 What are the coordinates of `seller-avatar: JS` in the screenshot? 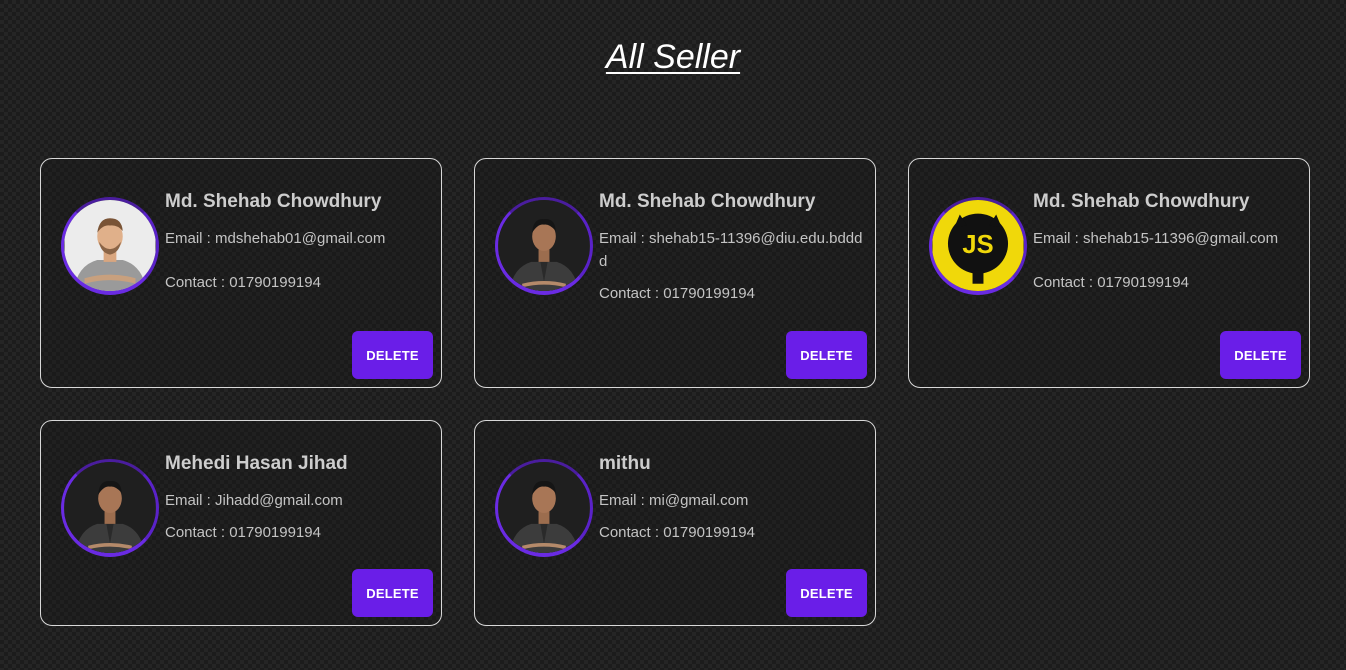 It's located at (978, 246).